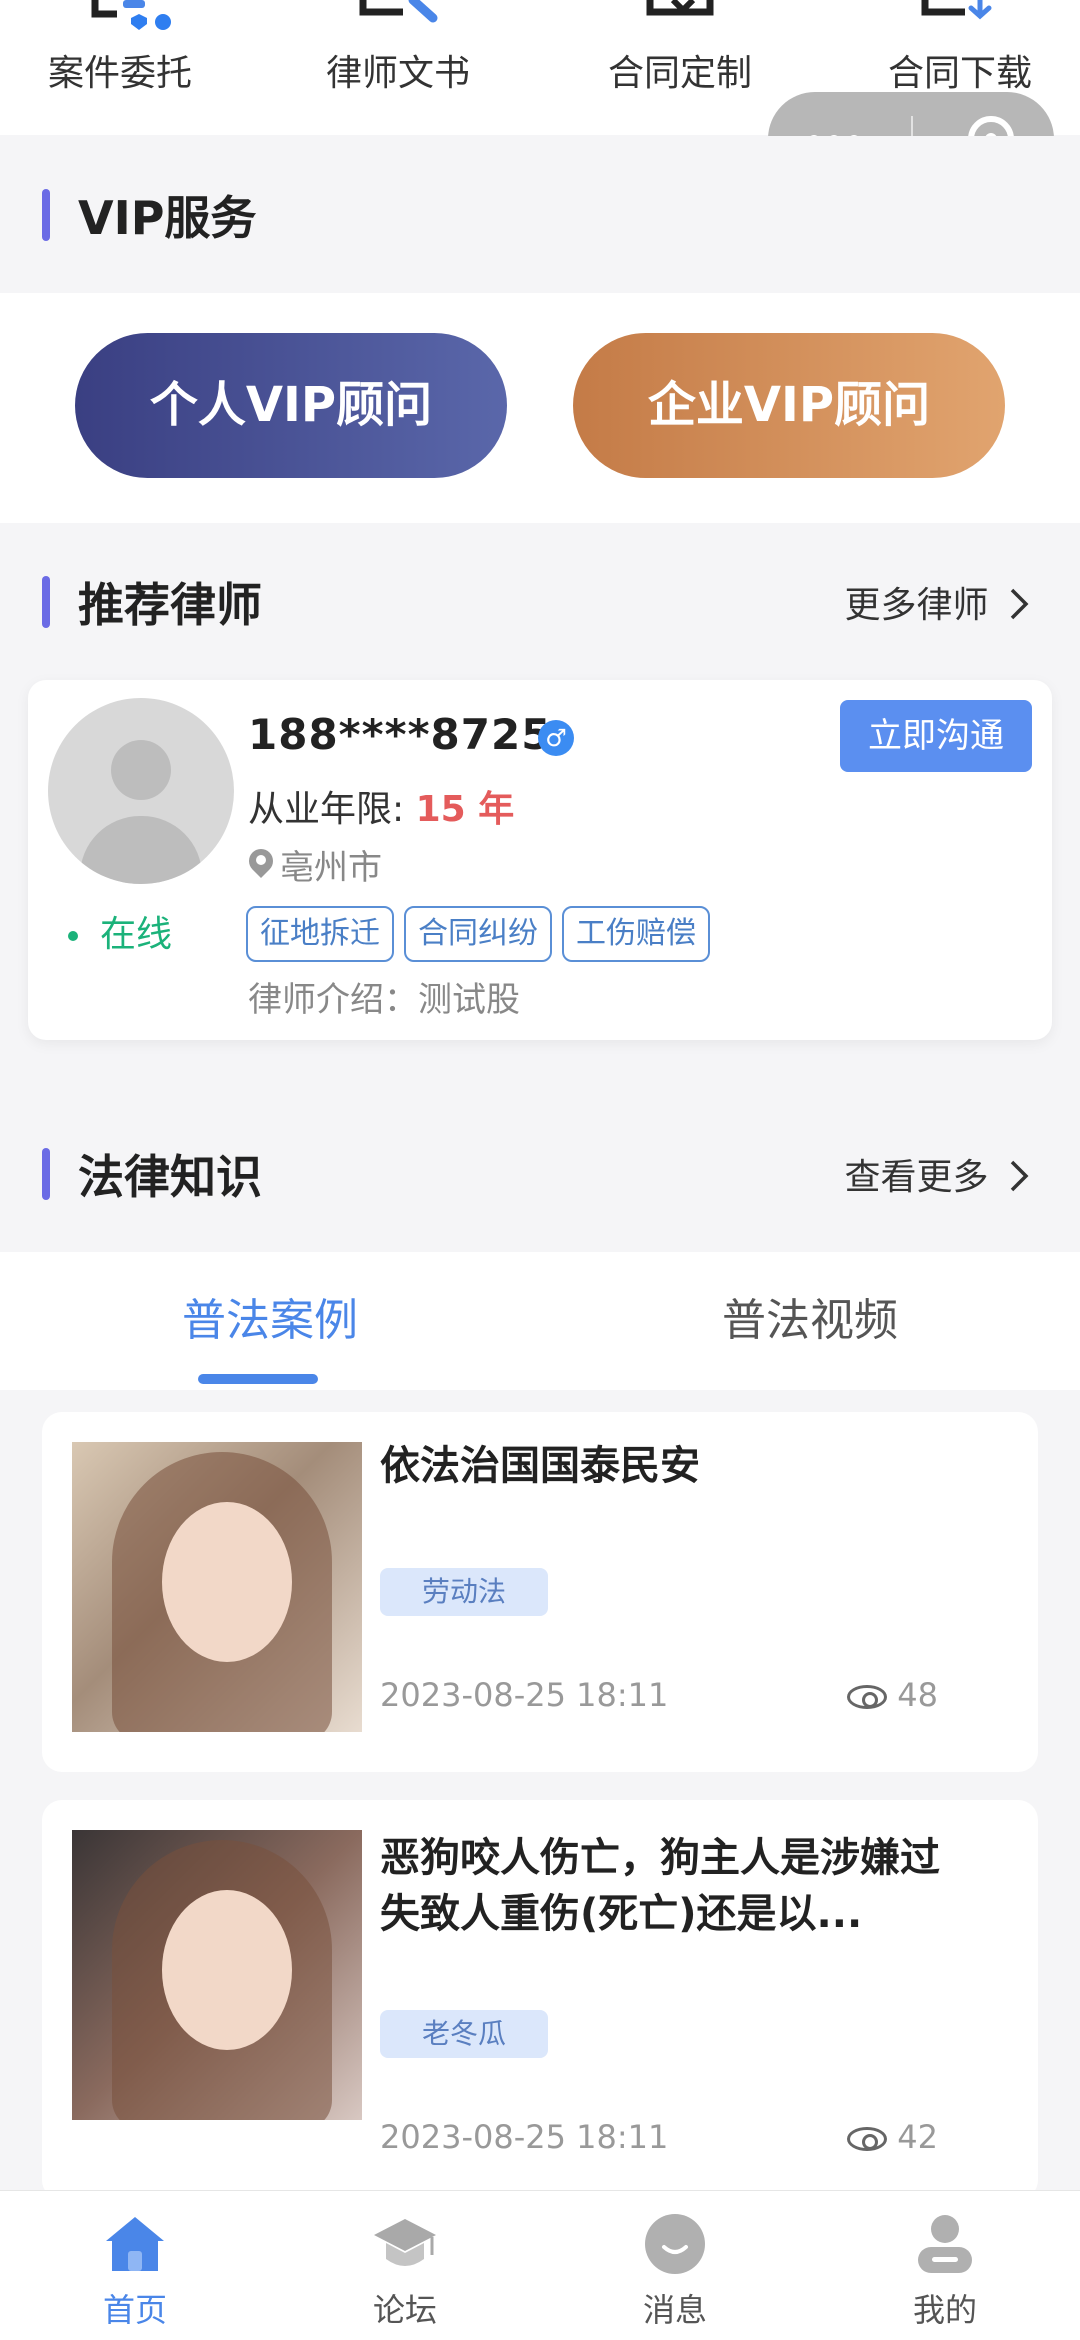 This screenshot has height=2340, width=1080. I want to click on vip-panel: 个人VIP顾问 企业VIP顾问, so click(540, 408).